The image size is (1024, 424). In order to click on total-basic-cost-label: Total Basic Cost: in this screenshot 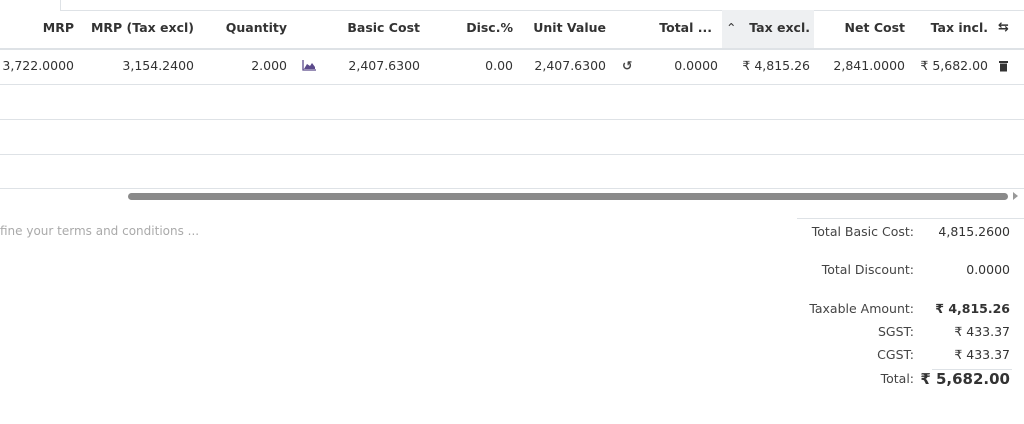, I will do `click(862, 231)`.